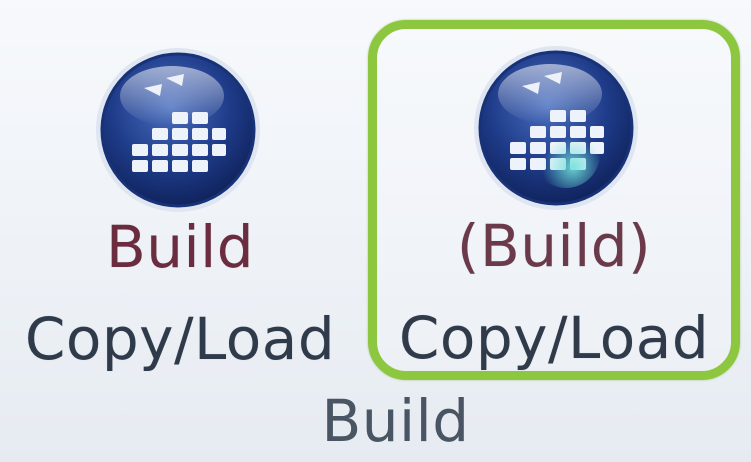 The width and height of the screenshot is (751, 462). What do you see at coordinates (180, 247) in the screenshot?
I see `build-button-label-line1: Build` at bounding box center [180, 247].